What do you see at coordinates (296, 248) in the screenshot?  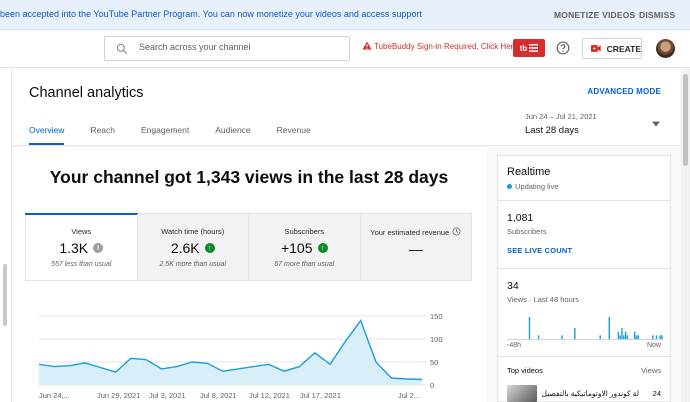 I see `metric-value: +105` at bounding box center [296, 248].